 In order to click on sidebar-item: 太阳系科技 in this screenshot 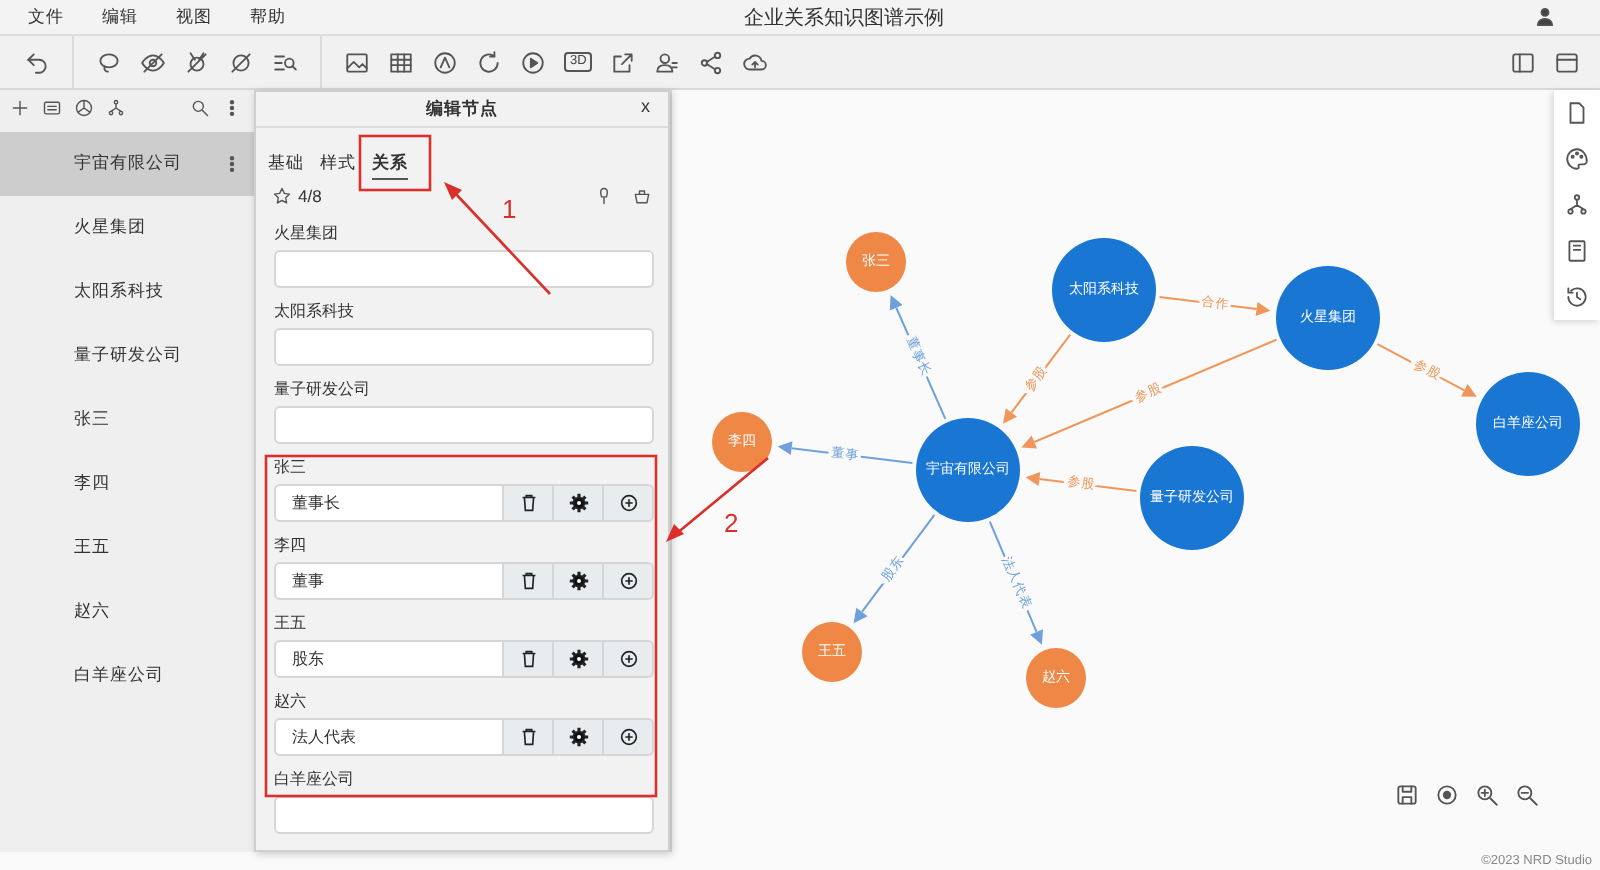, I will do `click(127, 292)`.